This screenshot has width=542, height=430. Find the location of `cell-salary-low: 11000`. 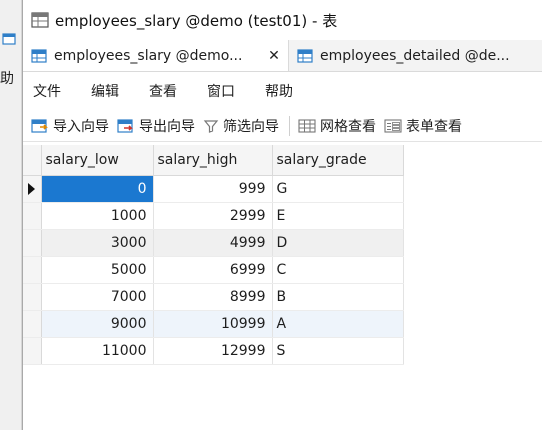

cell-salary-low: 11000 is located at coordinates (97, 351).